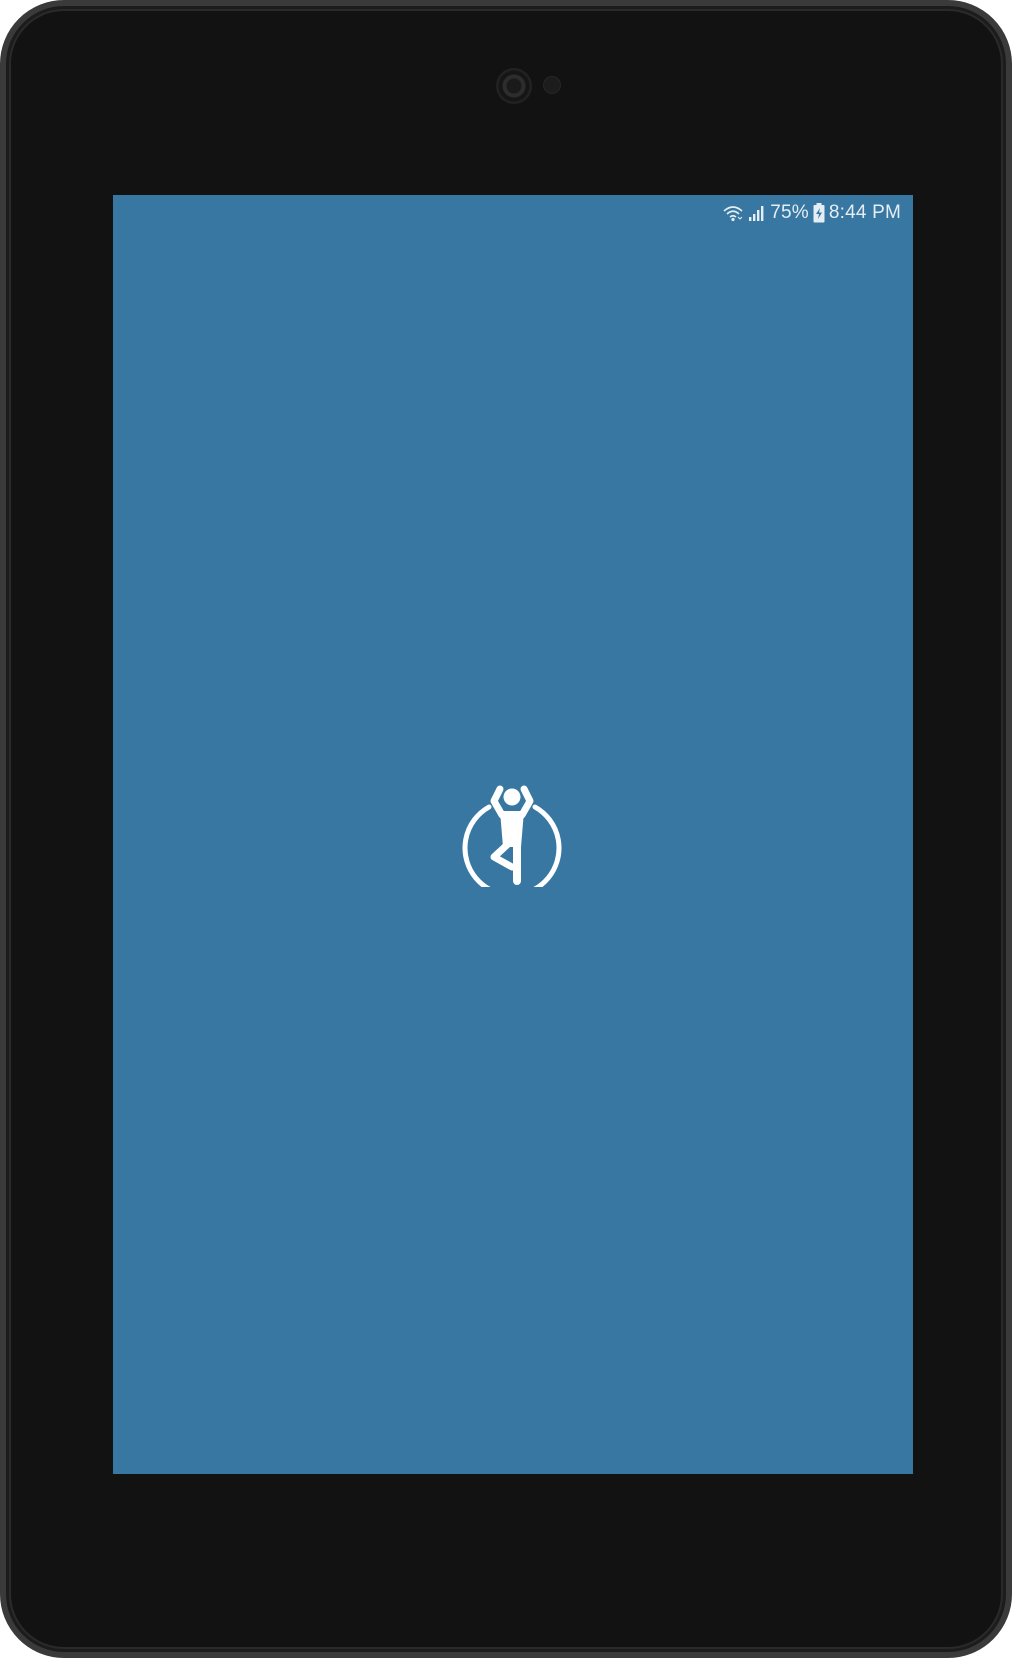  I want to click on light-sensor, so click(552, 85).